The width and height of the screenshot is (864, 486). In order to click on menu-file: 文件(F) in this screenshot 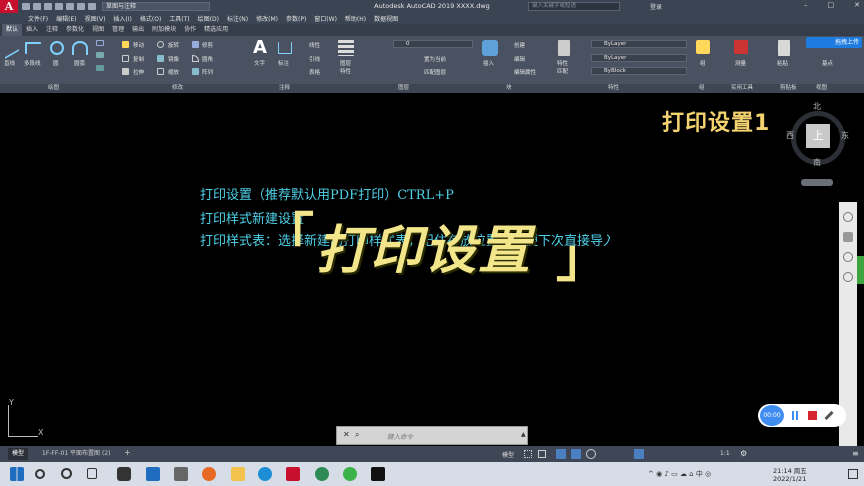, I will do `click(38, 18)`.